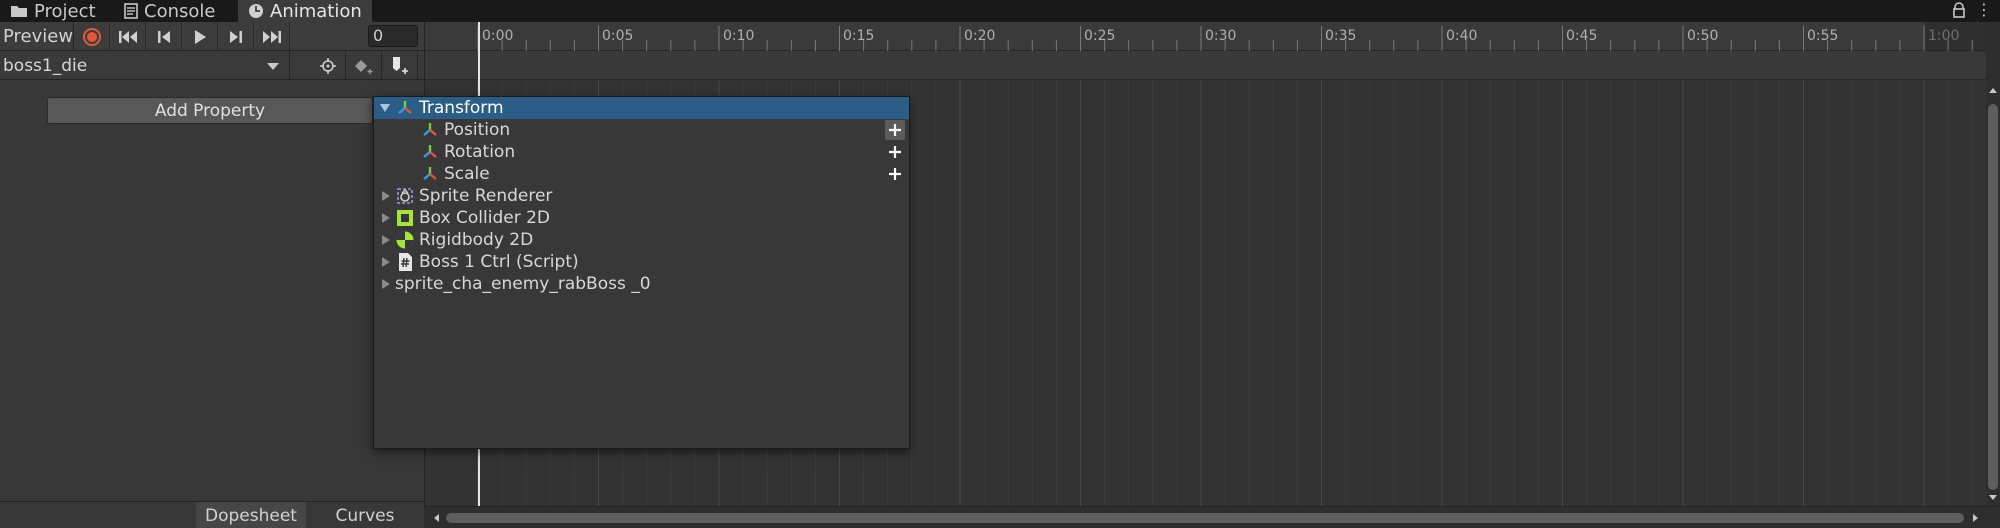  I want to click on tick-label: 0:15, so click(859, 36).